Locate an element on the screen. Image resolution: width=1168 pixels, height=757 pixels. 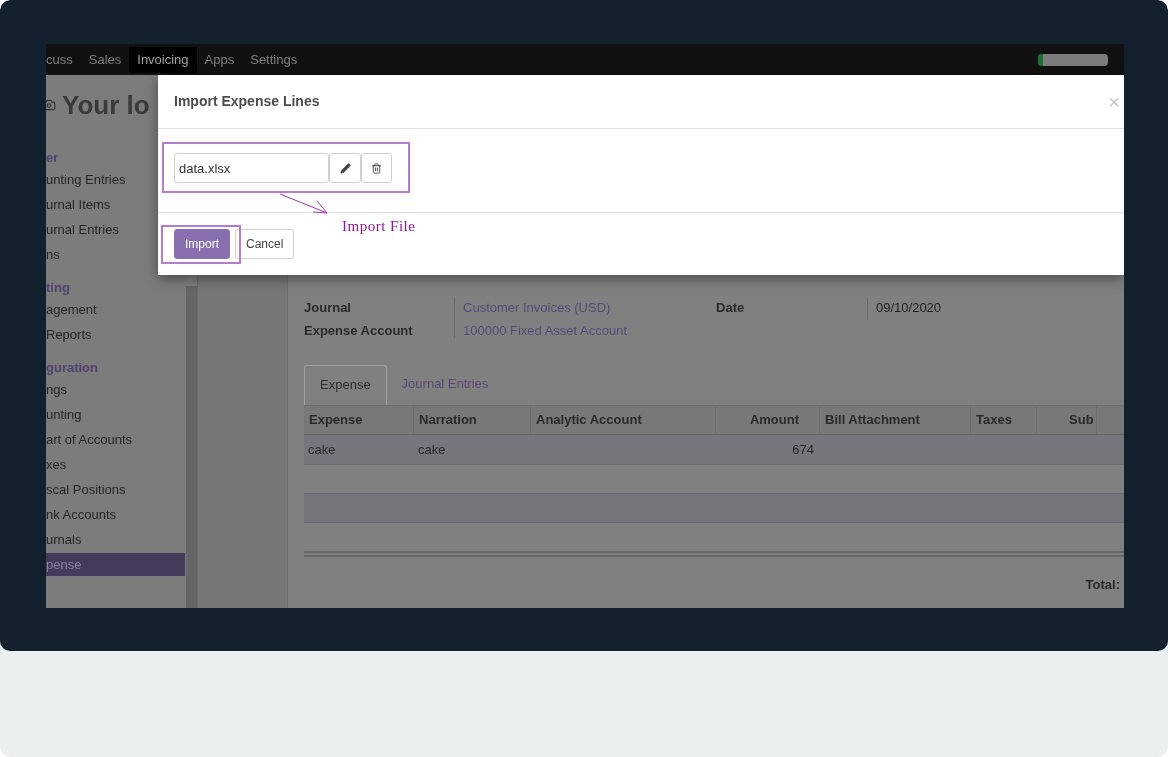
nav-menu-item: Settings is located at coordinates (274, 59).